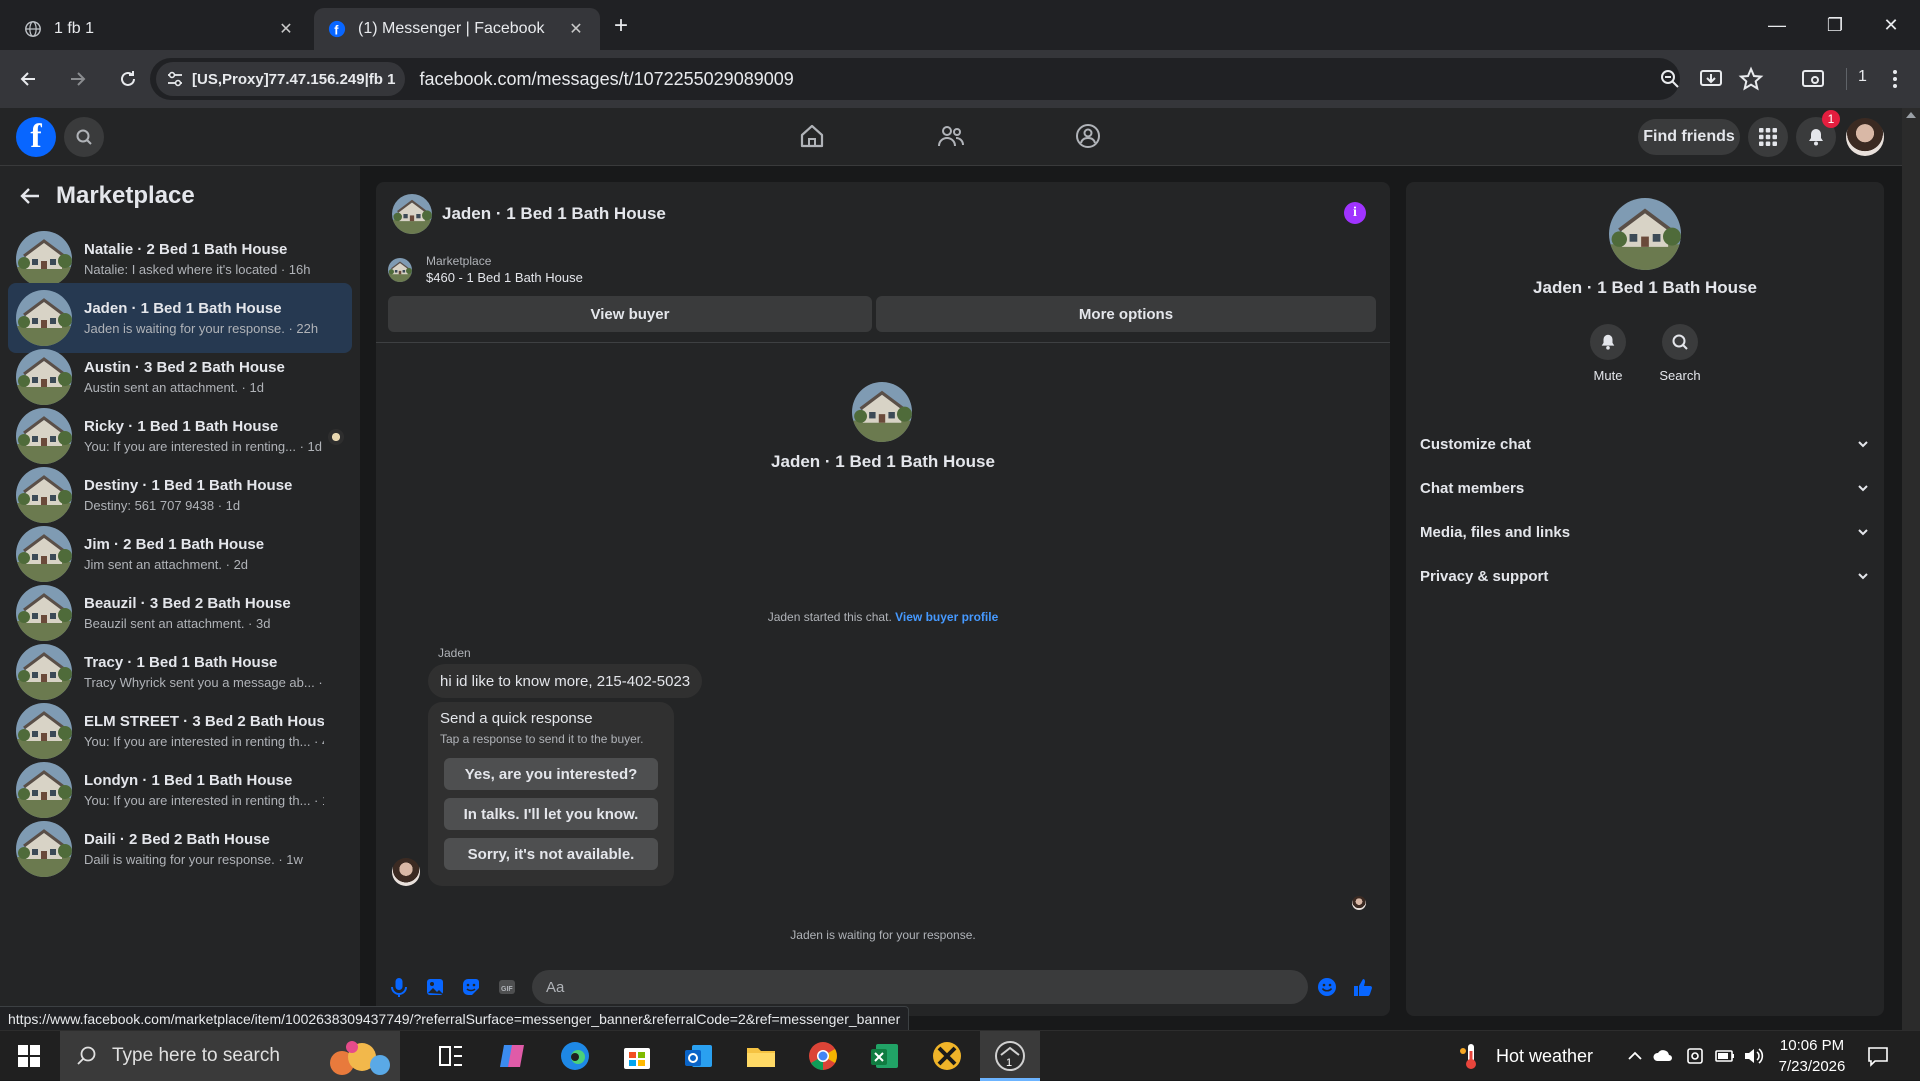 The image size is (1920, 1081). Describe the element at coordinates (1524, 1056) in the screenshot. I see `weather-widget: Hot weather` at that location.